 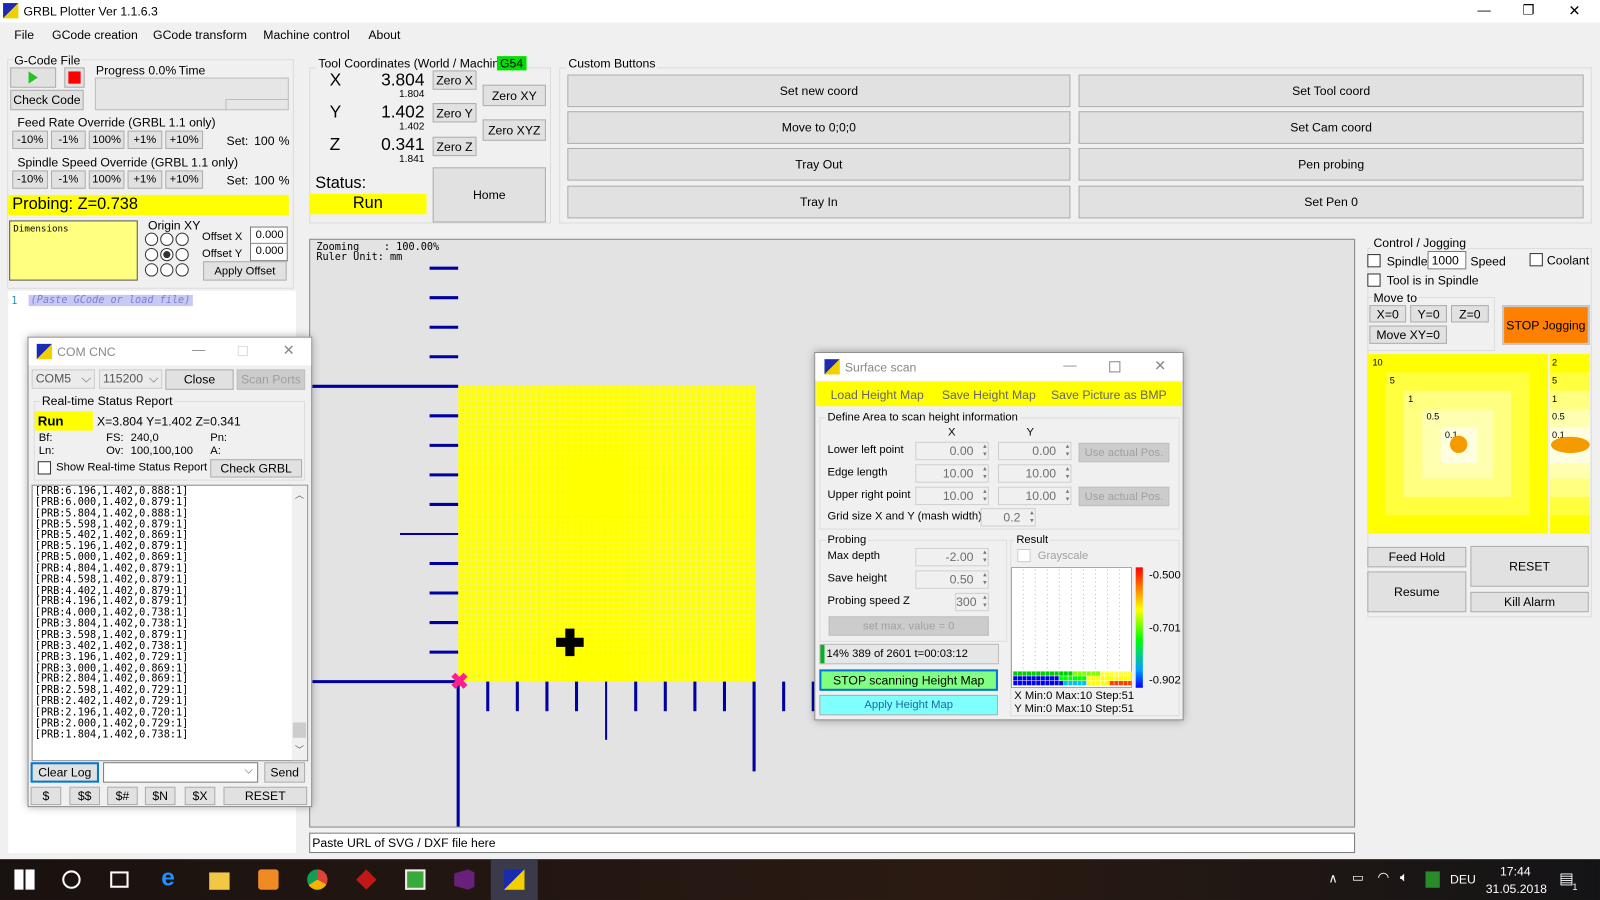 What do you see at coordinates (1008, 517) in the screenshot?
I see `grid-size-input: 0.2` at bounding box center [1008, 517].